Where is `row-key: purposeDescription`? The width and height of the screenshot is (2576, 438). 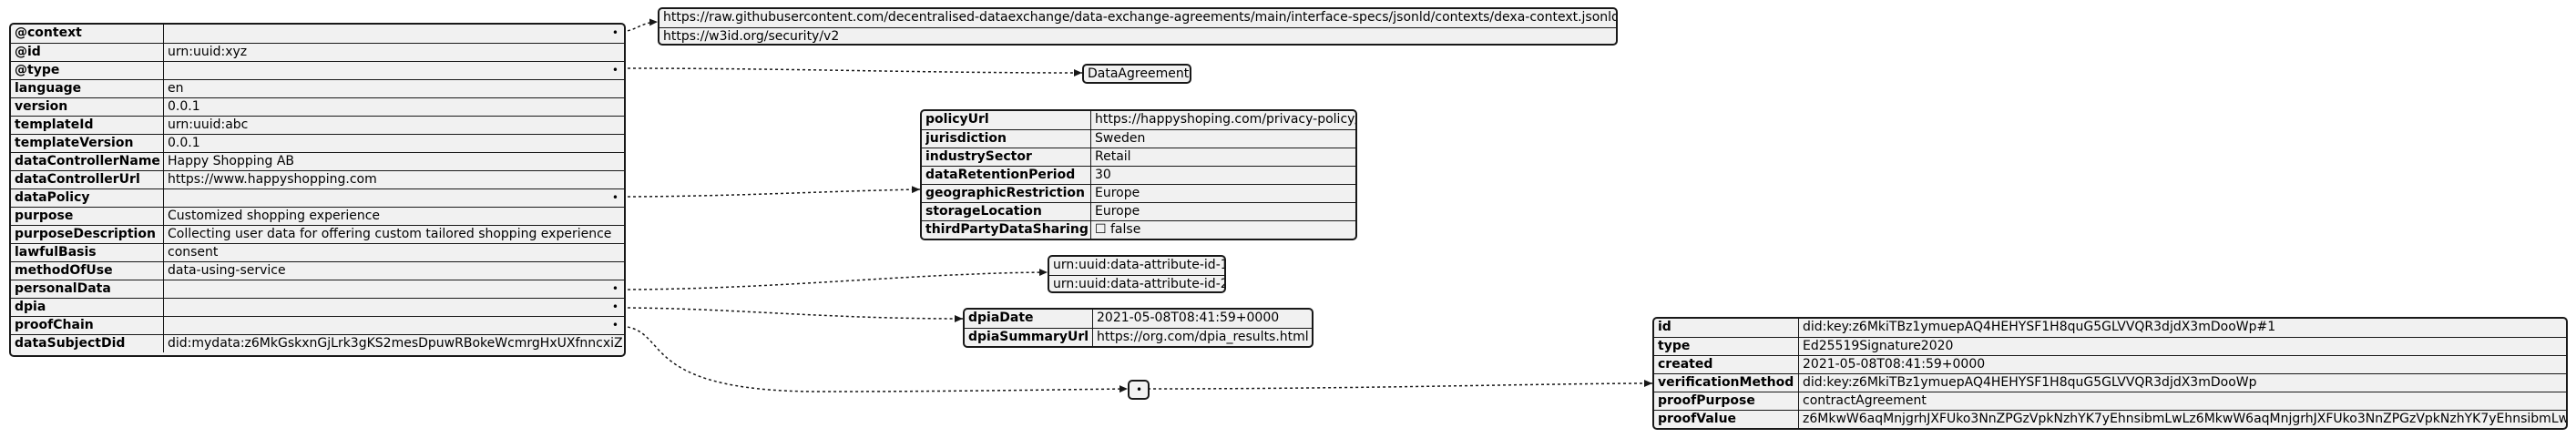 row-key: purposeDescription is located at coordinates (85, 234).